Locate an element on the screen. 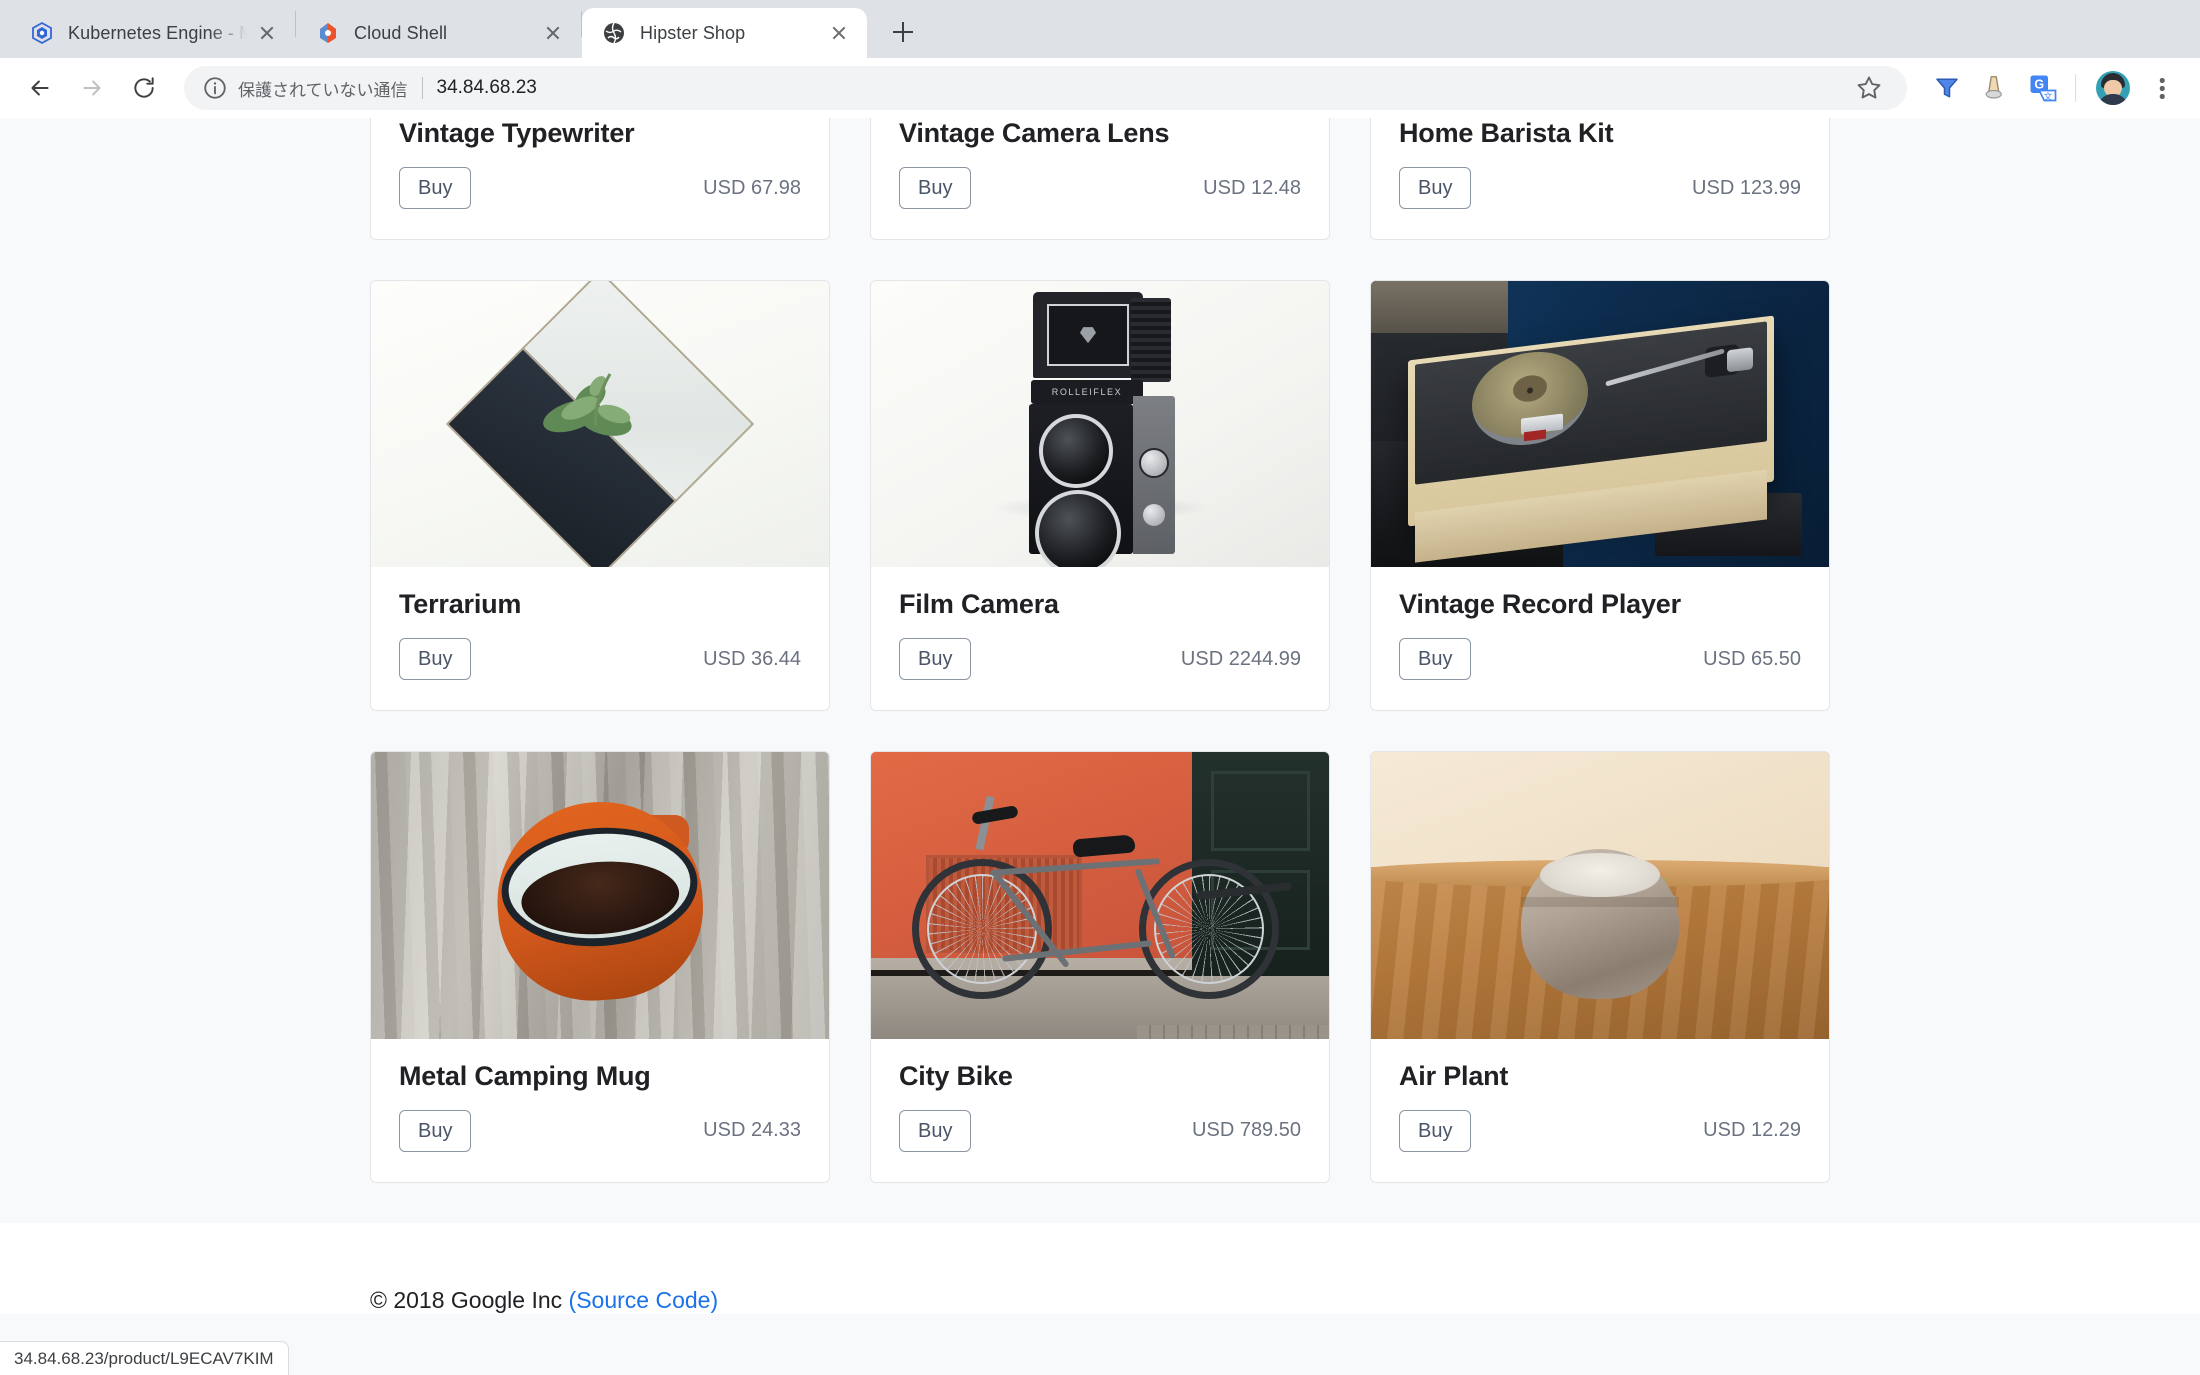 The width and height of the screenshot is (2200, 1375). record-player-photo is located at coordinates (1600, 424).